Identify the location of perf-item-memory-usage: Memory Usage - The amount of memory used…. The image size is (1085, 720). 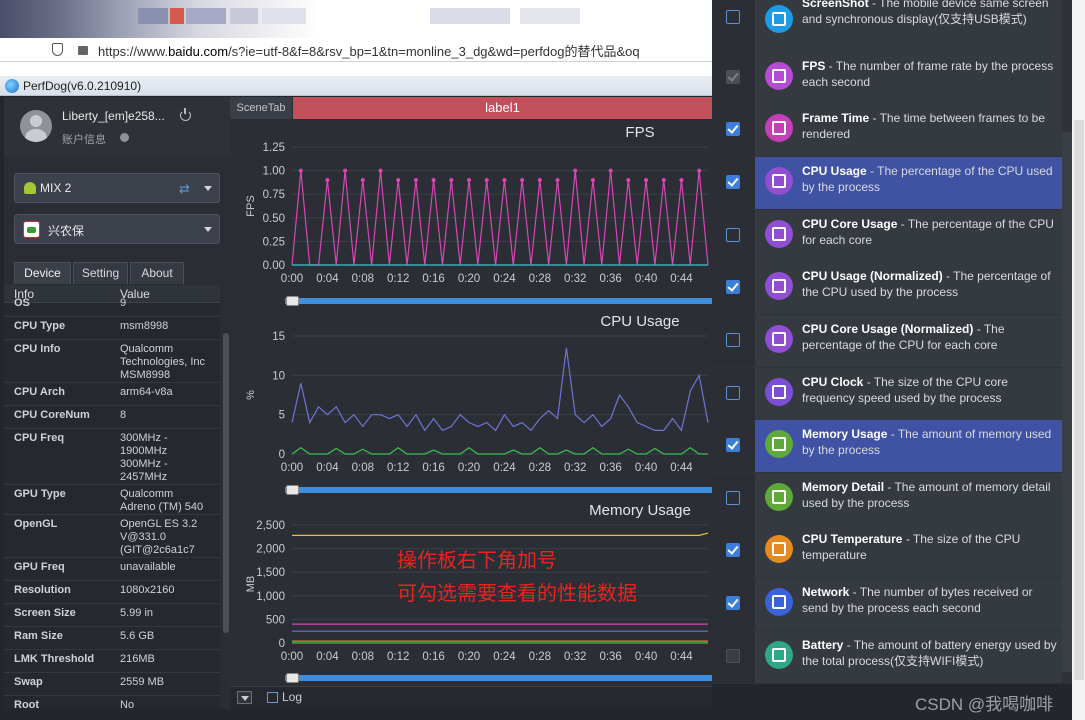
(887, 446).